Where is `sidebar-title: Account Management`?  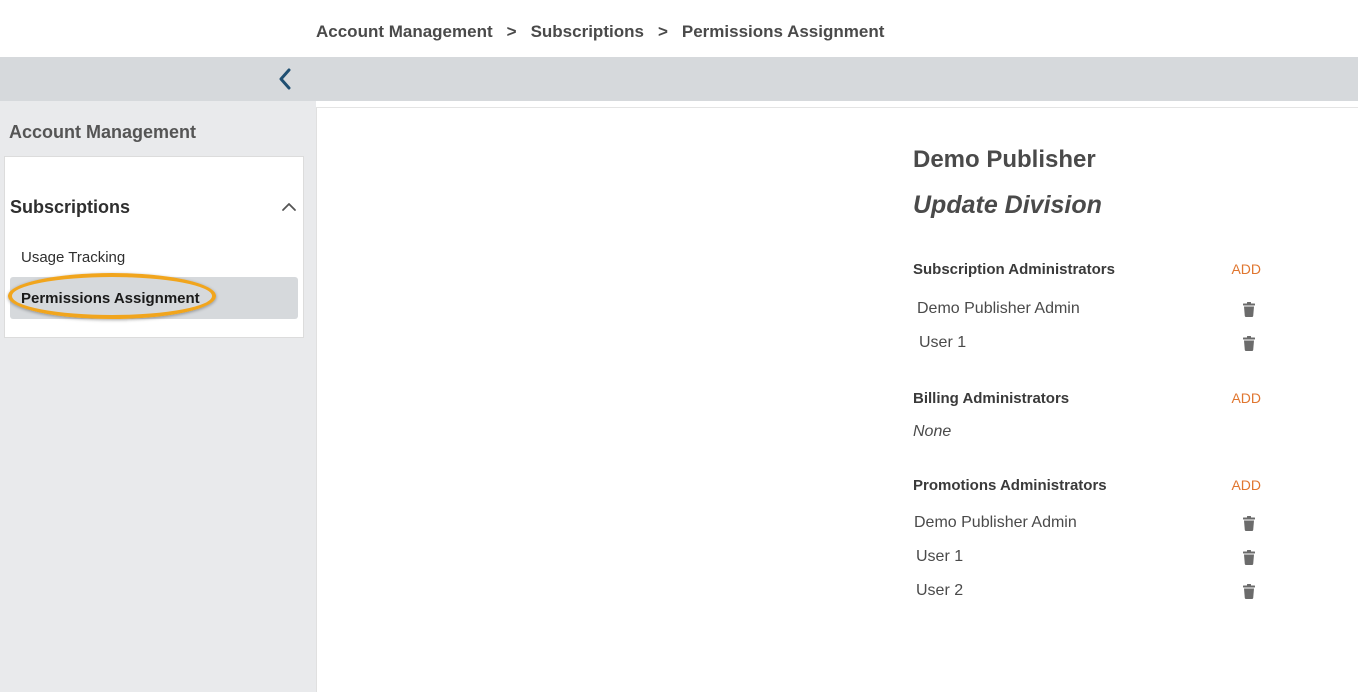
sidebar-title: Account Management is located at coordinates (103, 132).